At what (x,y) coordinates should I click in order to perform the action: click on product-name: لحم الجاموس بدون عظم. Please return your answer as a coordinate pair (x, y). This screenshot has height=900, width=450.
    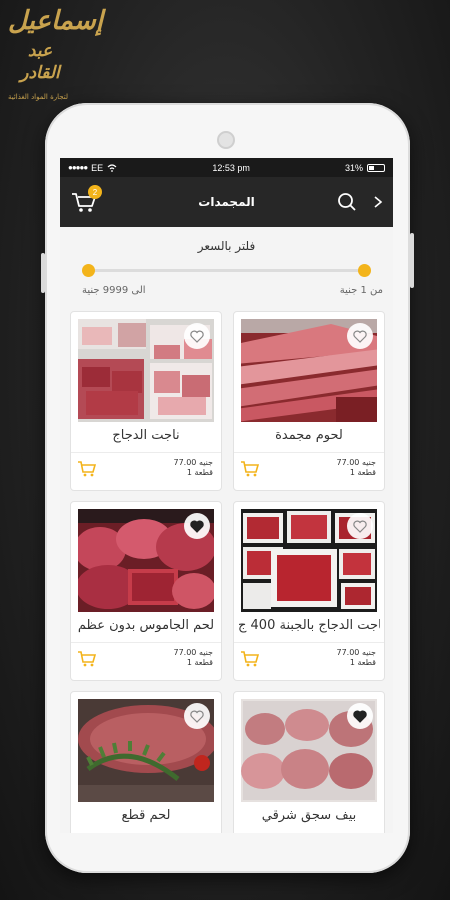
    Looking at the image, I should click on (146, 625).